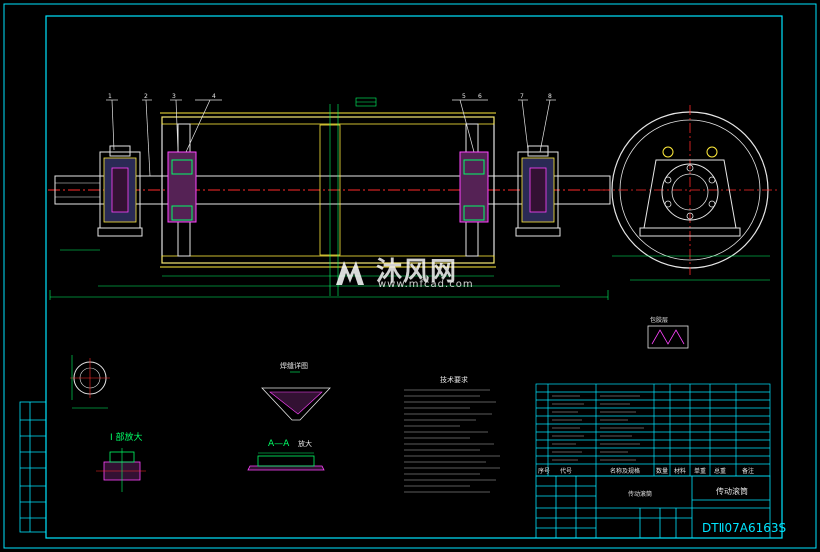 The image size is (820, 552). What do you see at coordinates (668, 337) in the screenshot?
I see `lining-detail` at bounding box center [668, 337].